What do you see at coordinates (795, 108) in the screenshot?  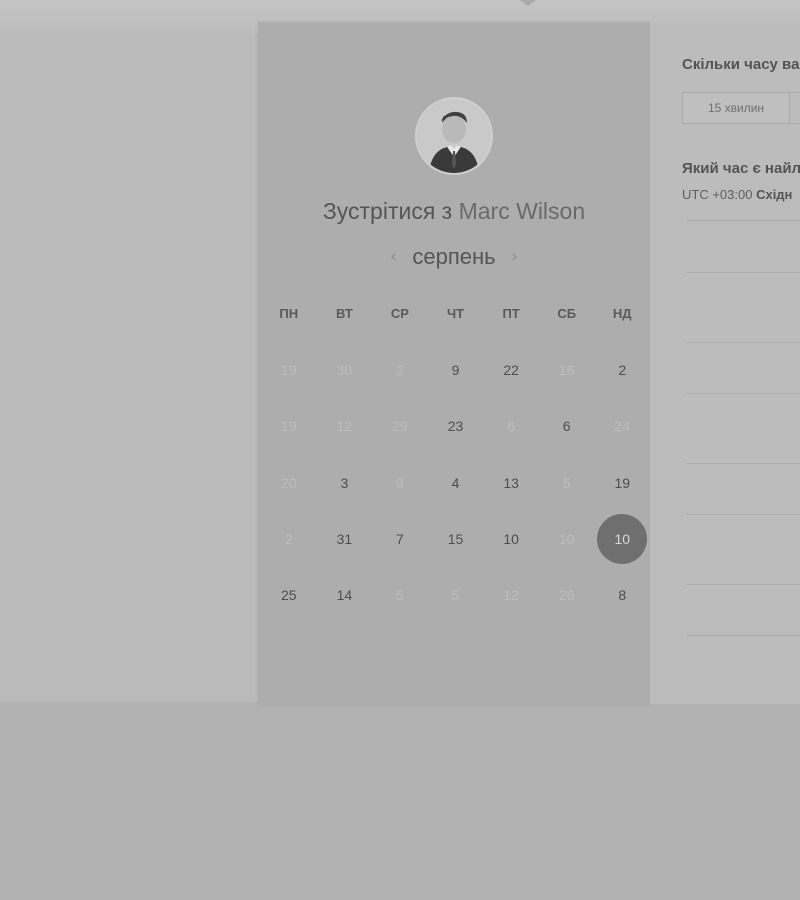 I see `duration-option-next-button` at bounding box center [795, 108].